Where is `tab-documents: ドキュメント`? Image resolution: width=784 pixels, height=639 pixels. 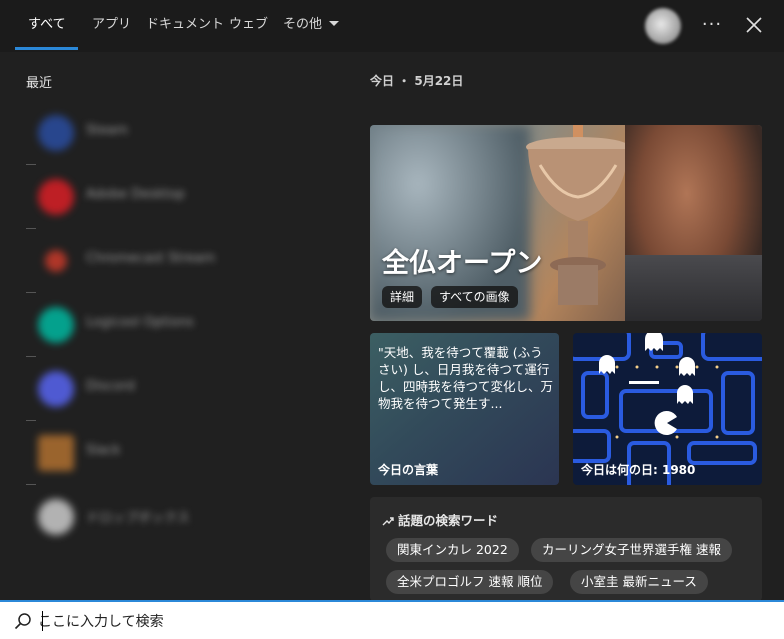 tab-documents: ドキュメント is located at coordinates (185, 25).